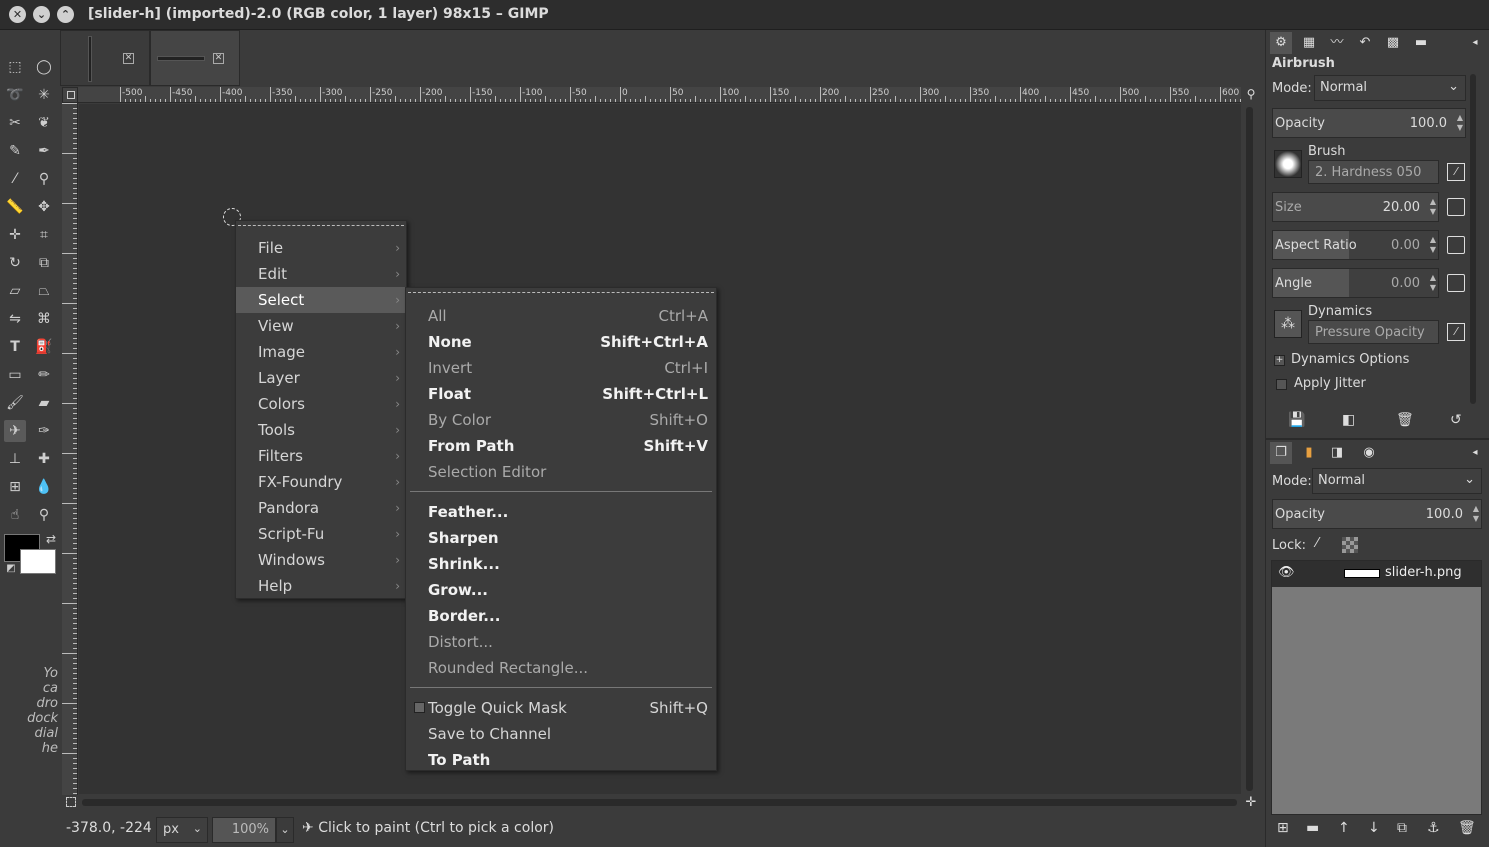  Describe the element at coordinates (1402, 828) in the screenshot. I see `duplicate-layer-icon: ⧉` at that location.